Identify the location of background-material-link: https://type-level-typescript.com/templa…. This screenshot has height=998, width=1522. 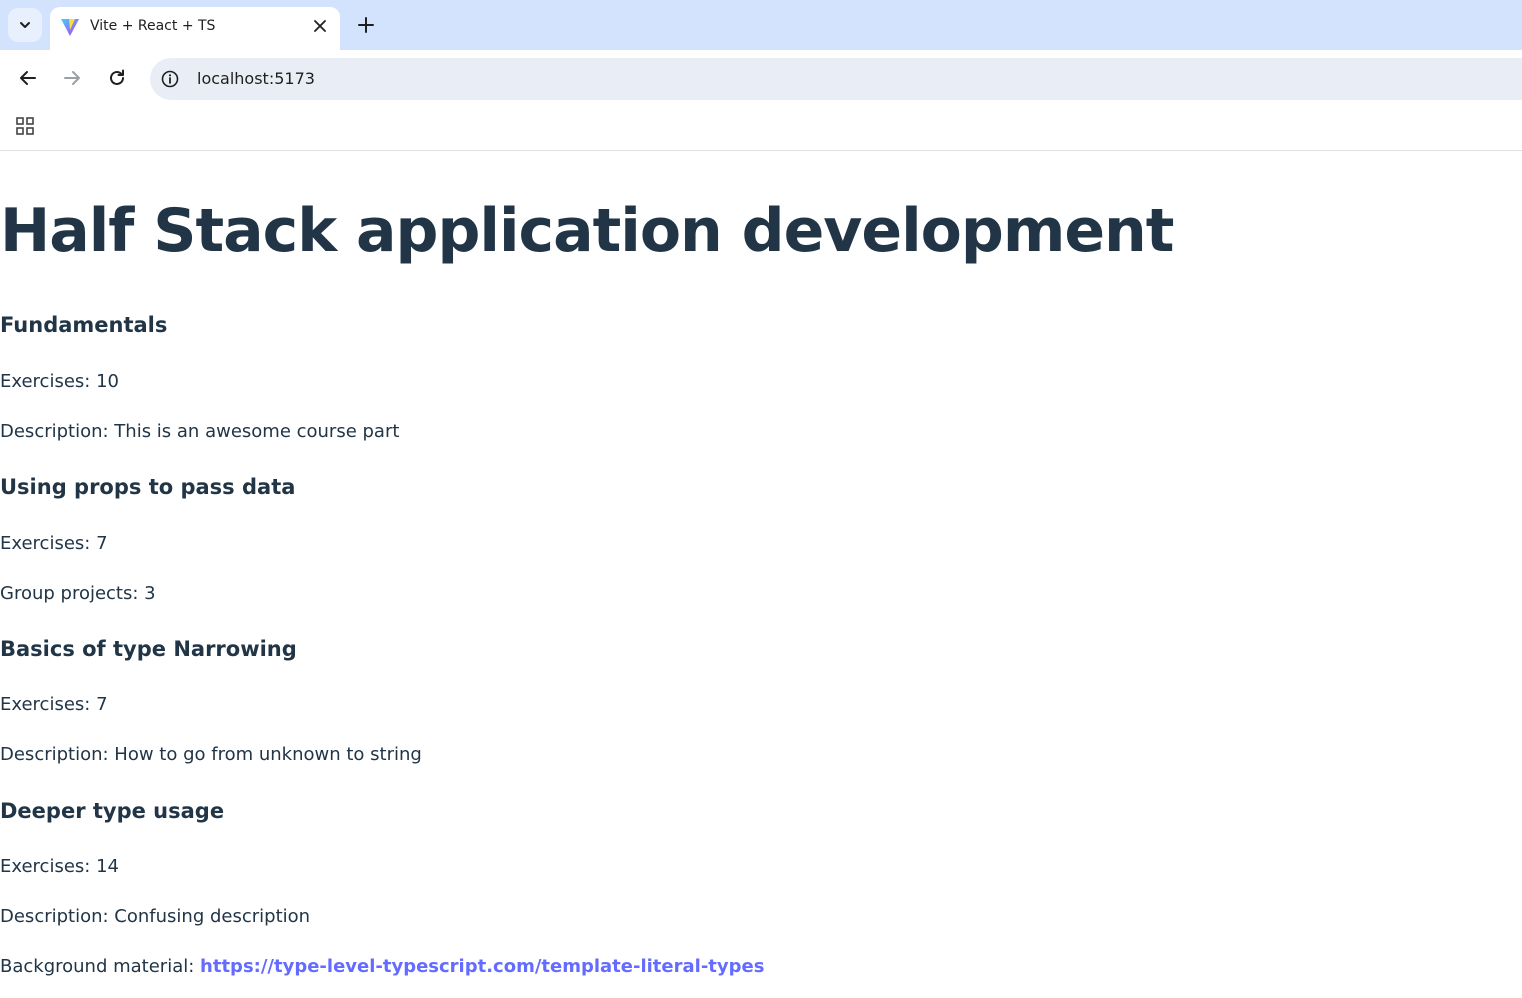
(482, 966).